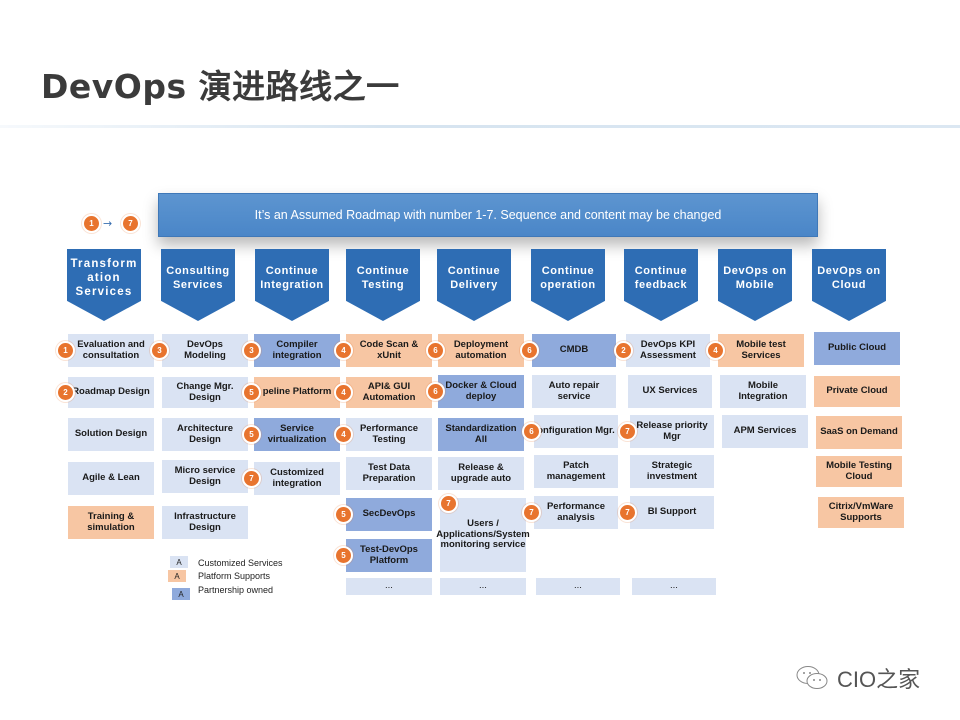 The height and width of the screenshot is (720, 960). I want to click on roadmap-item: Training & simulation, so click(111, 522).